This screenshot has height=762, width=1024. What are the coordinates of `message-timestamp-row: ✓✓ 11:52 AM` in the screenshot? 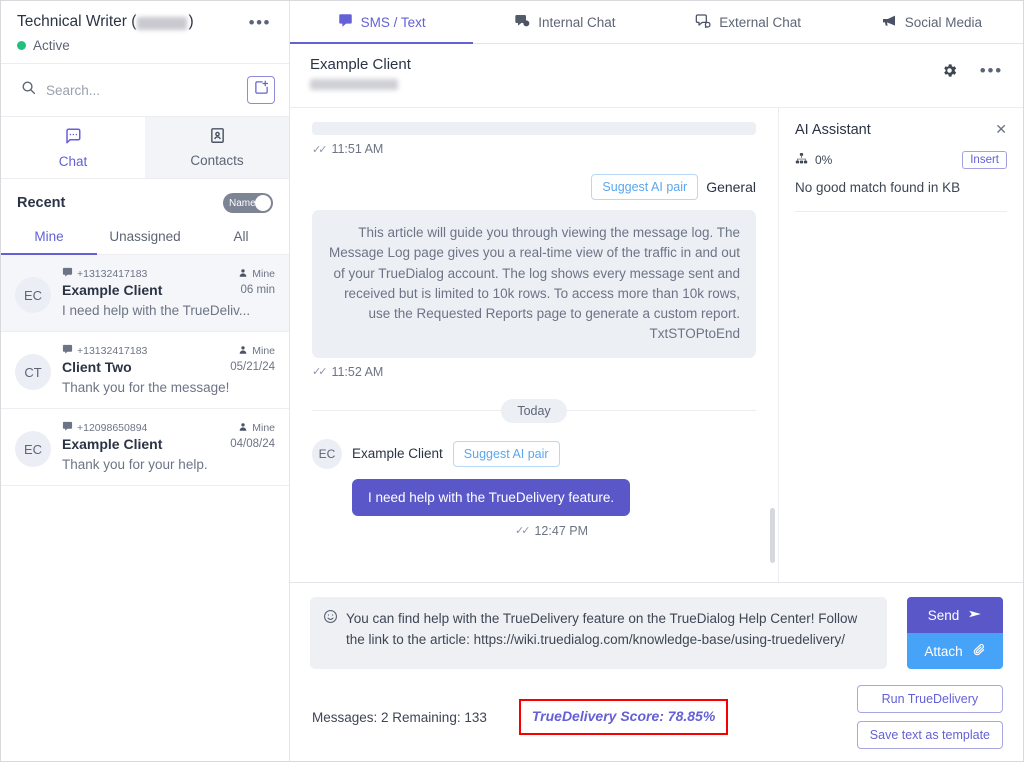 It's located at (534, 372).